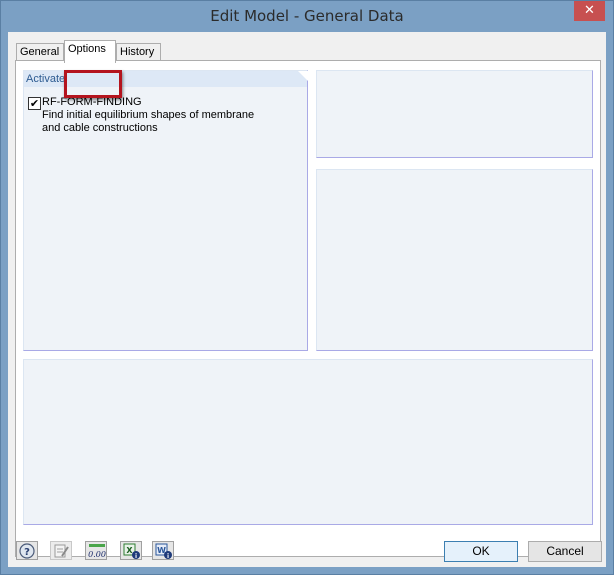 The height and width of the screenshot is (575, 614). I want to click on title-bar: Edit Model - General Data ✕, so click(307, 16).